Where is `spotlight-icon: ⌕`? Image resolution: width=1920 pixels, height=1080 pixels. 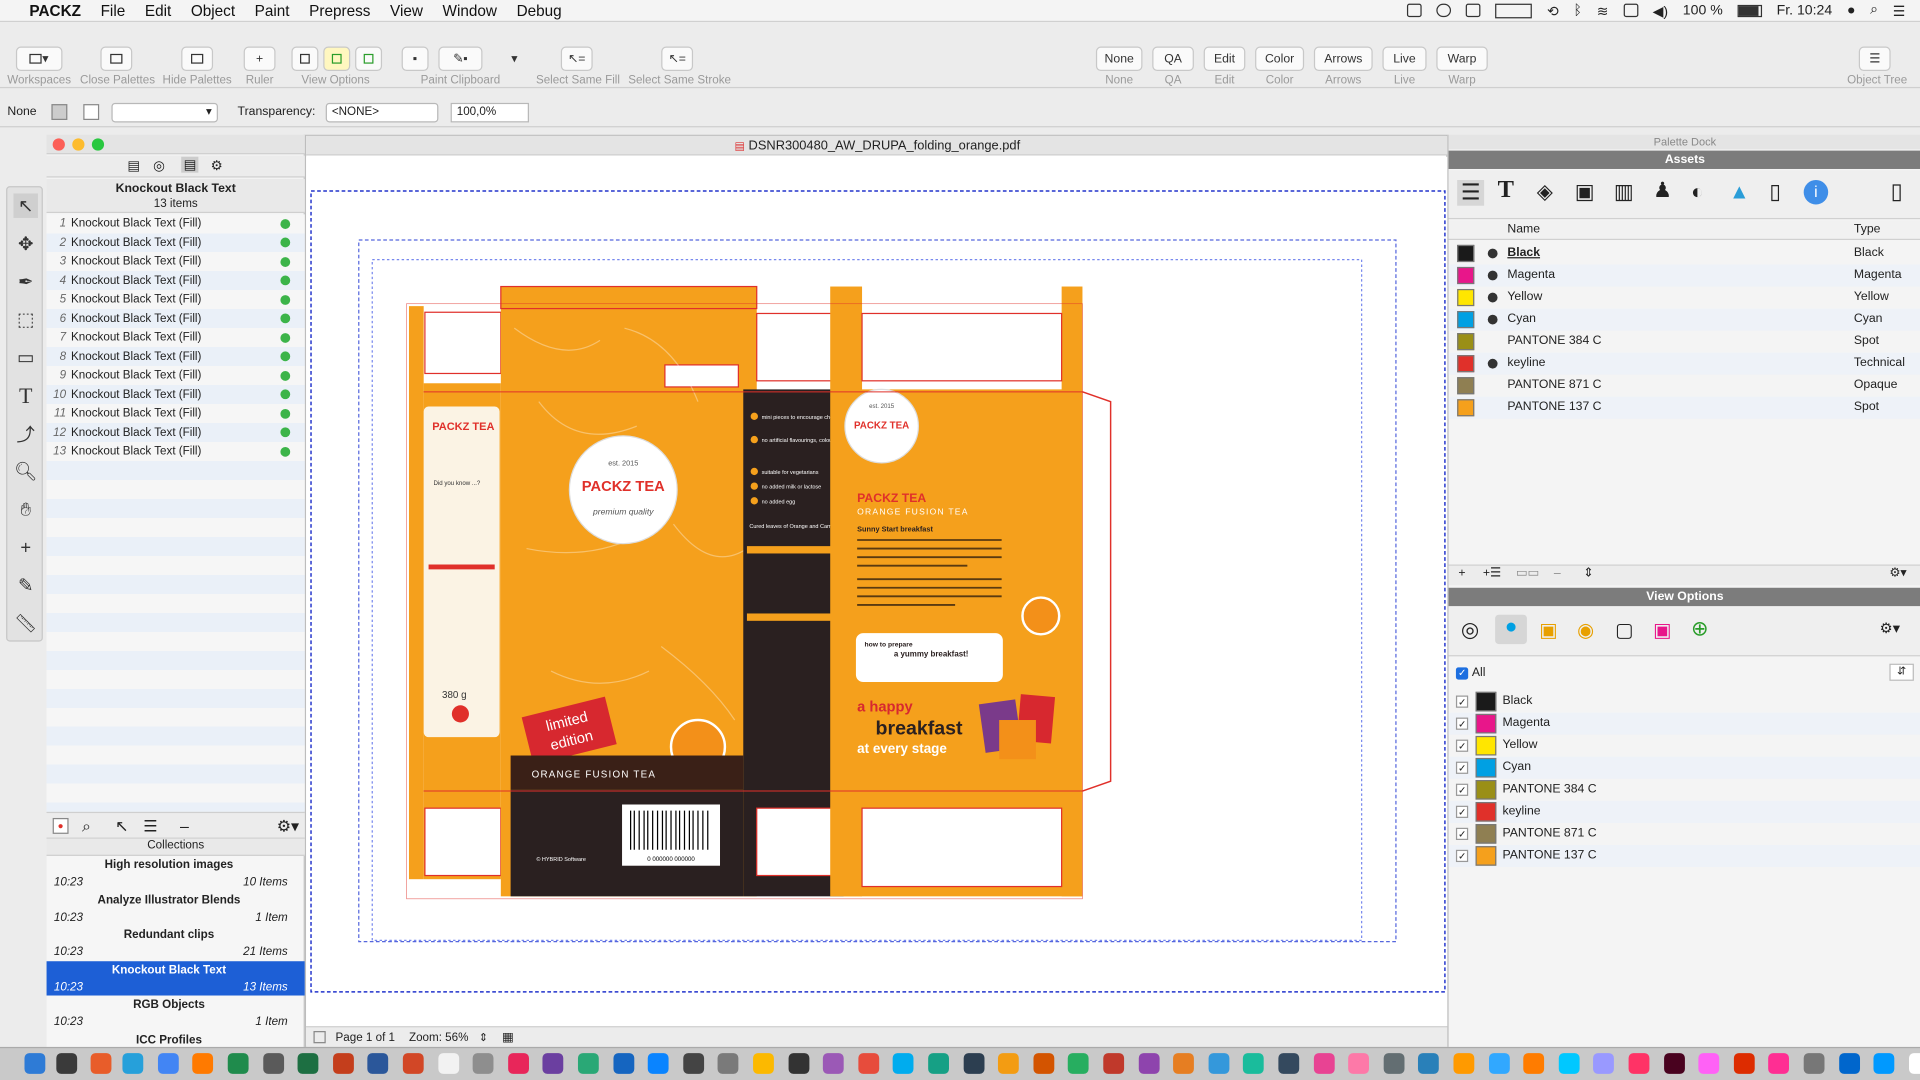 spotlight-icon: ⌕ is located at coordinates (1874, 10).